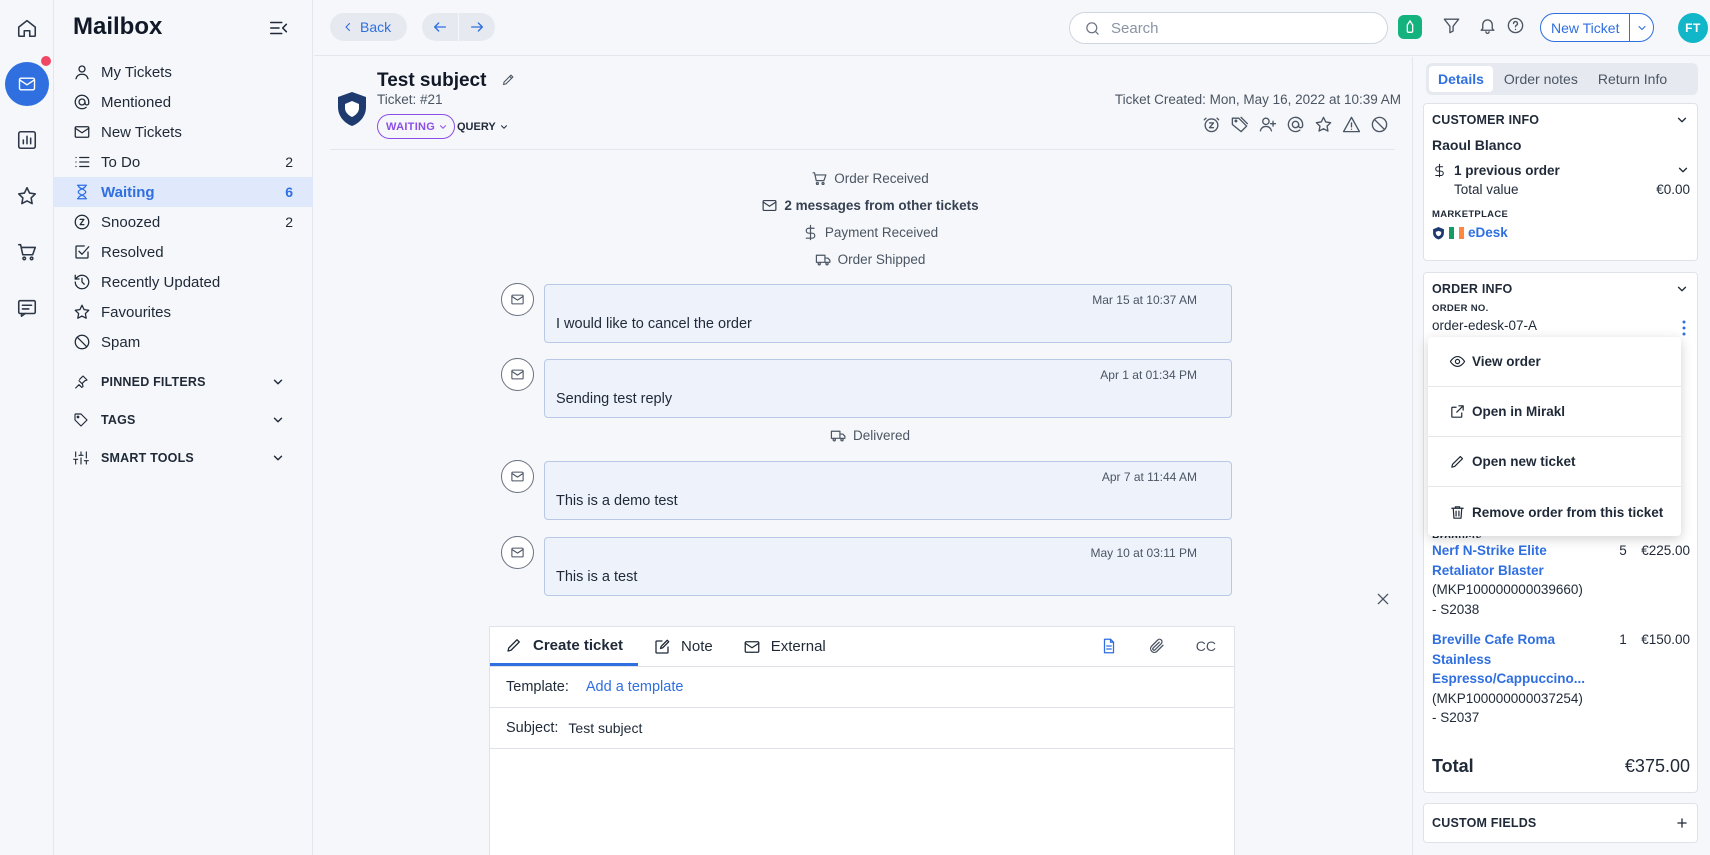 This screenshot has height=855, width=1710. Describe the element at coordinates (27, 308) in the screenshot. I see `chat-icon` at that location.